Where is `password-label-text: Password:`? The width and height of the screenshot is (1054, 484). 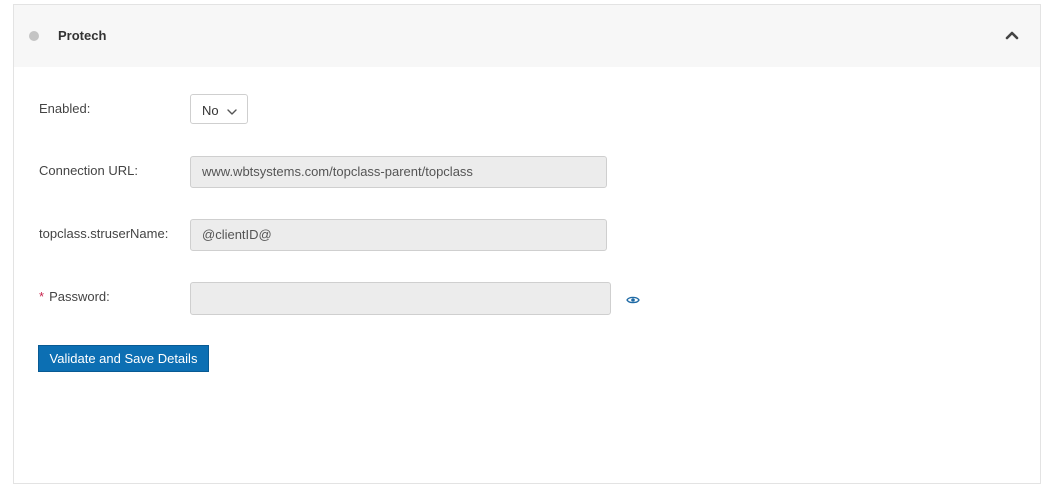
password-label-text: Password: is located at coordinates (79, 296).